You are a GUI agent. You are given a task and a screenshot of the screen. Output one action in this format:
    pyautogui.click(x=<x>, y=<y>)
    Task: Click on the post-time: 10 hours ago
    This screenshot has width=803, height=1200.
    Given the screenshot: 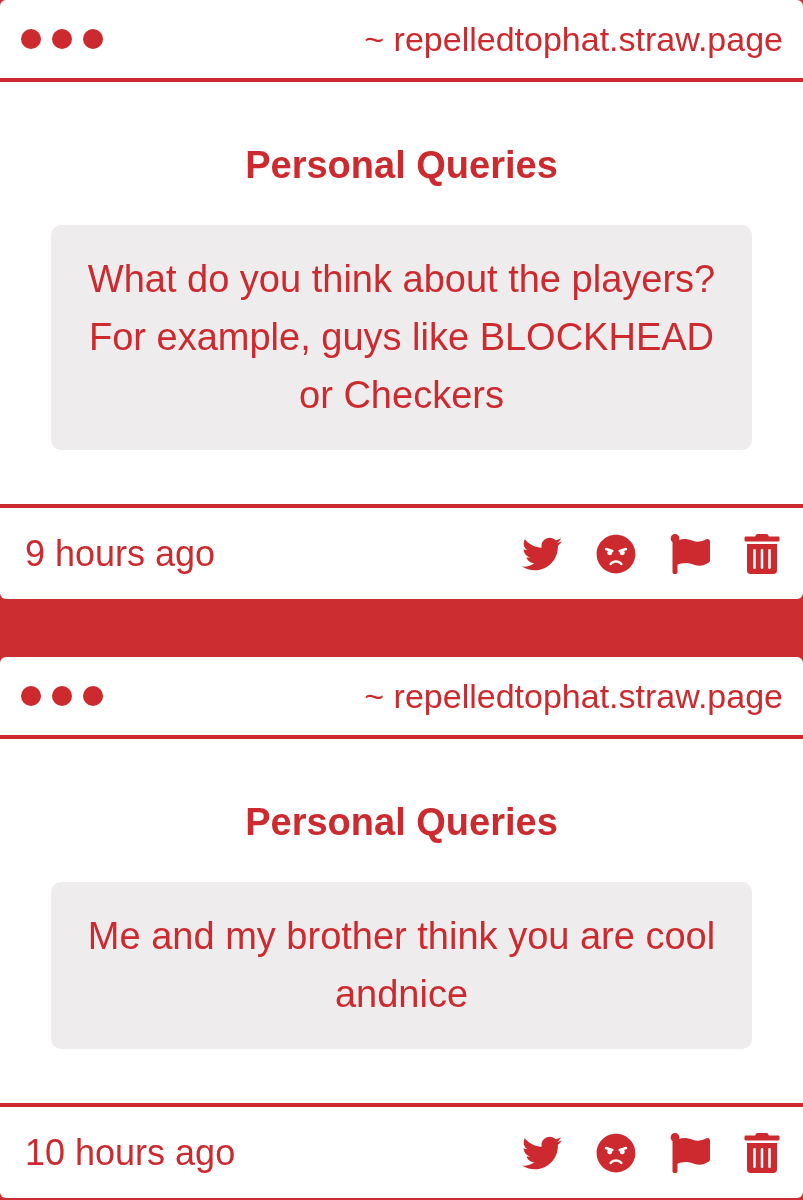 What is the action you would take?
    pyautogui.click(x=130, y=1152)
    